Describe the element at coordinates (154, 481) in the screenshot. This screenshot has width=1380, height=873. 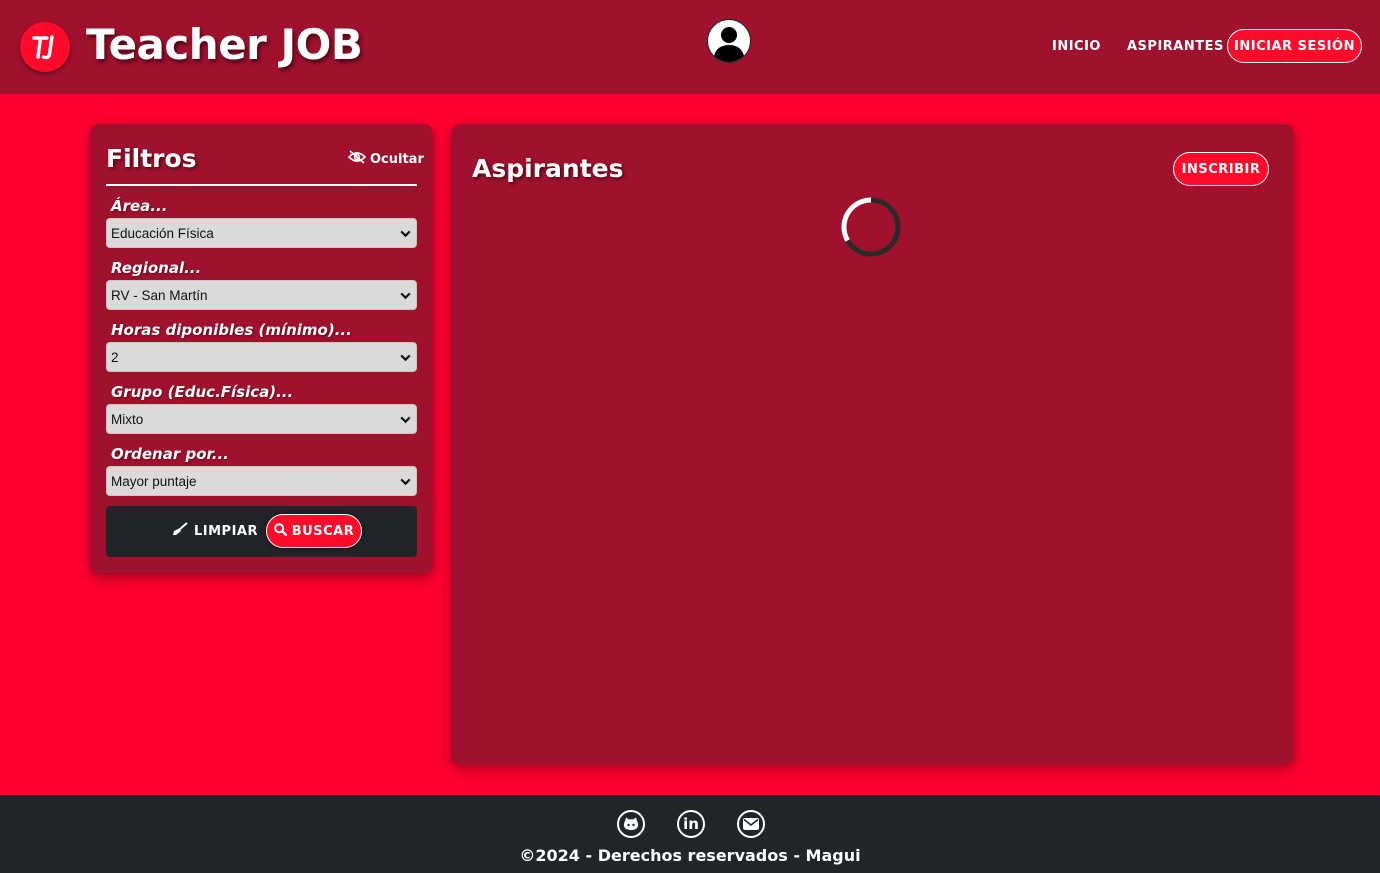
I see `sort-select-value: Mayor puntaje` at that location.